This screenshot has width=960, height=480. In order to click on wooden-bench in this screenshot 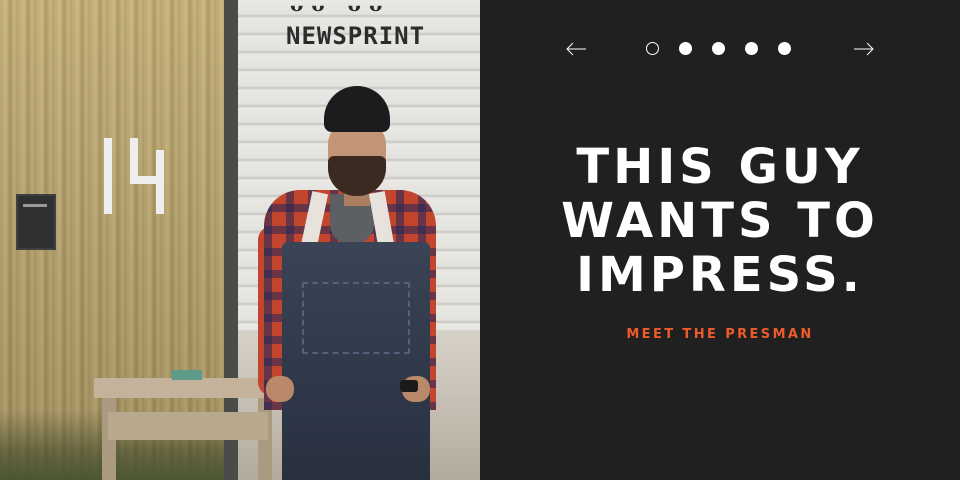, I will do `click(188, 429)`.